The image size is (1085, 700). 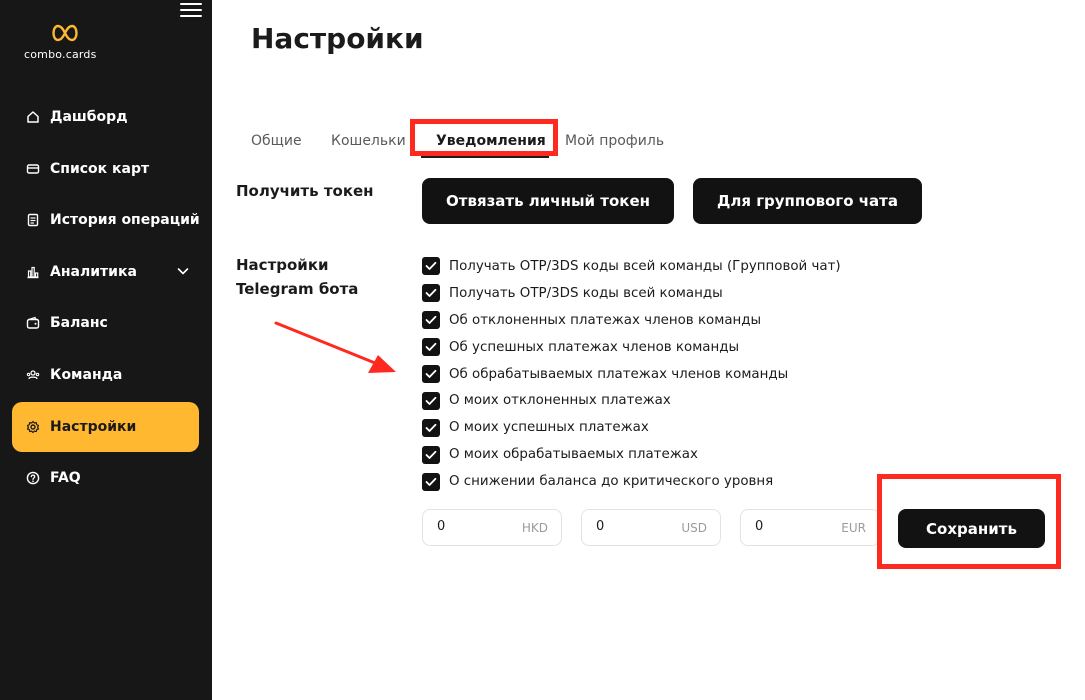 I want to click on group-chat-token-button: Для группового чата, so click(x=807, y=201).